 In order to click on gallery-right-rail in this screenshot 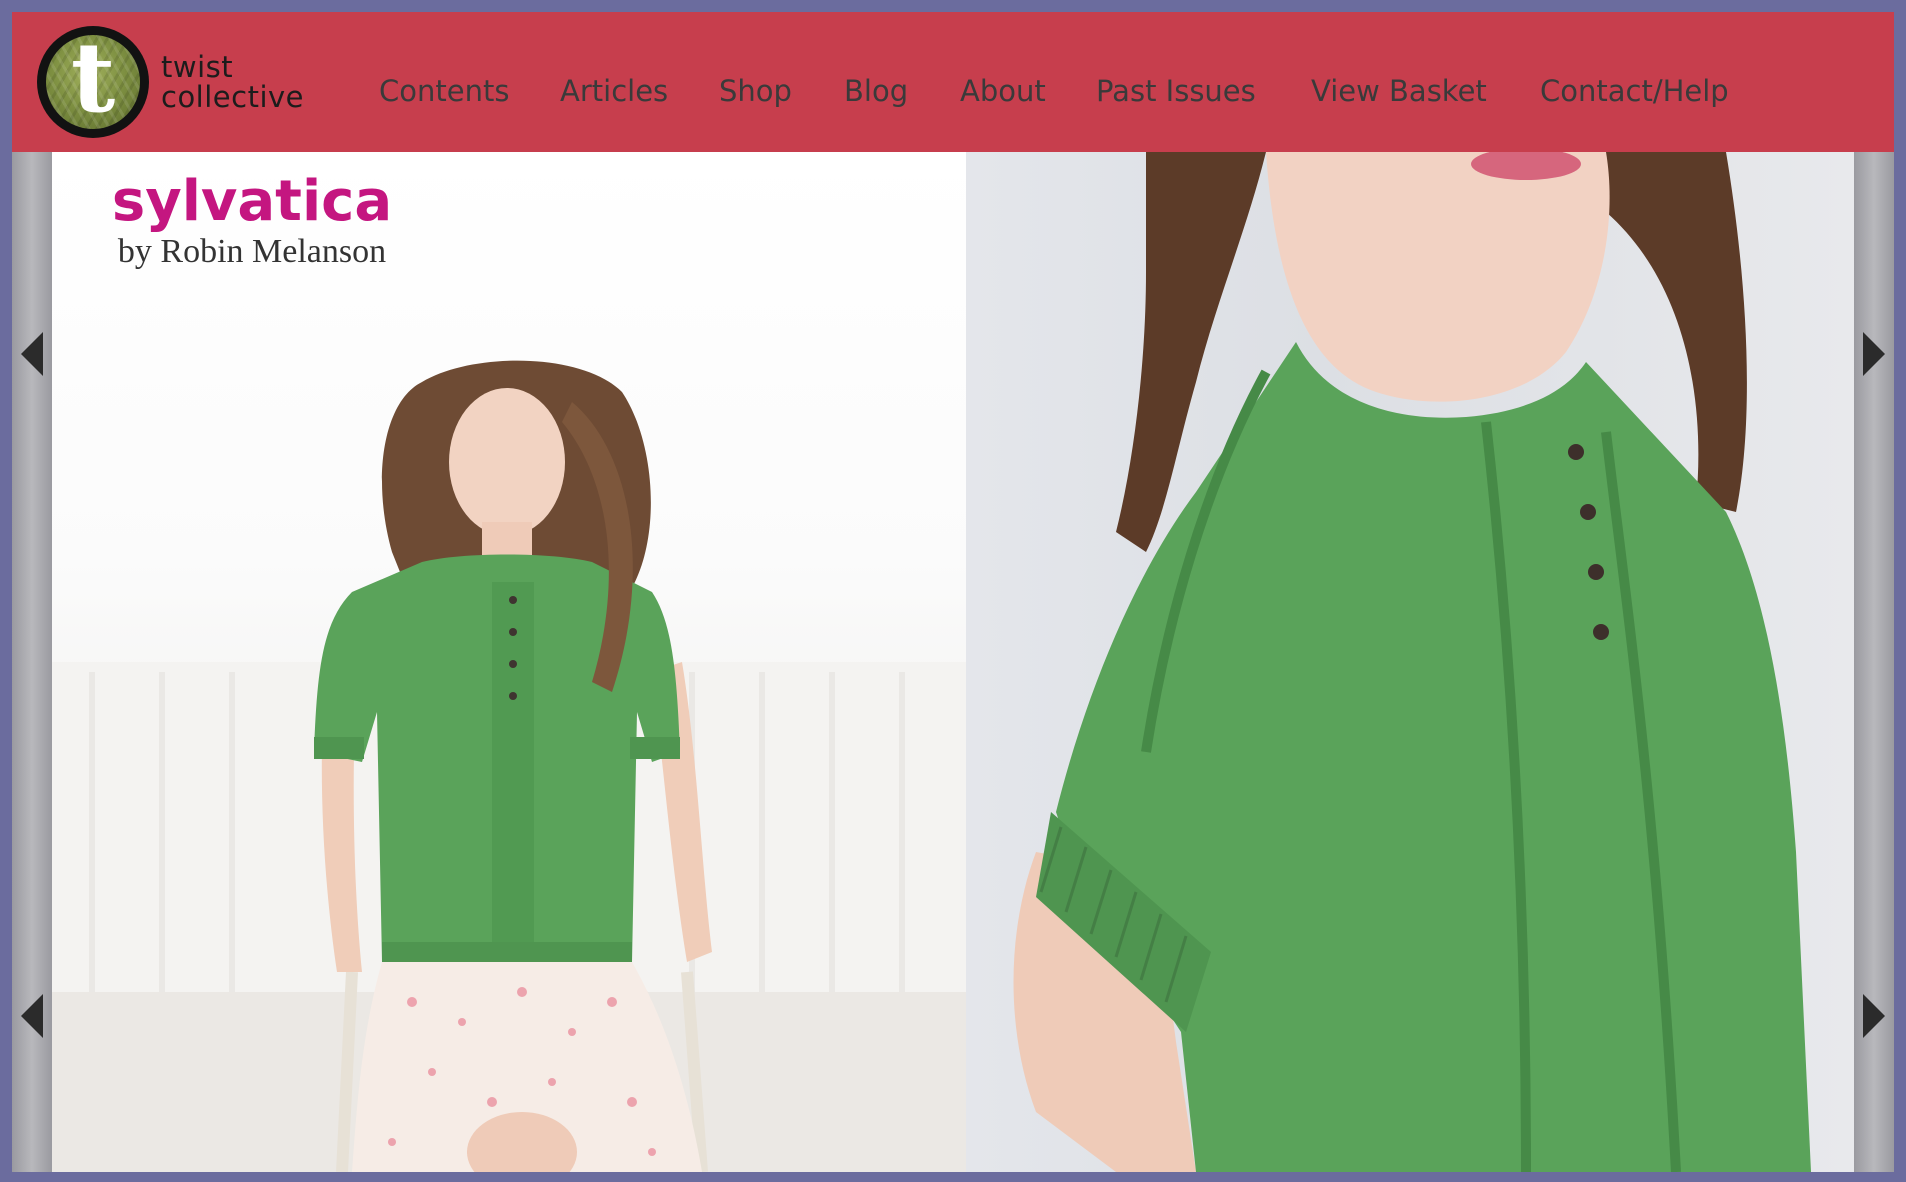, I will do `click(1874, 662)`.